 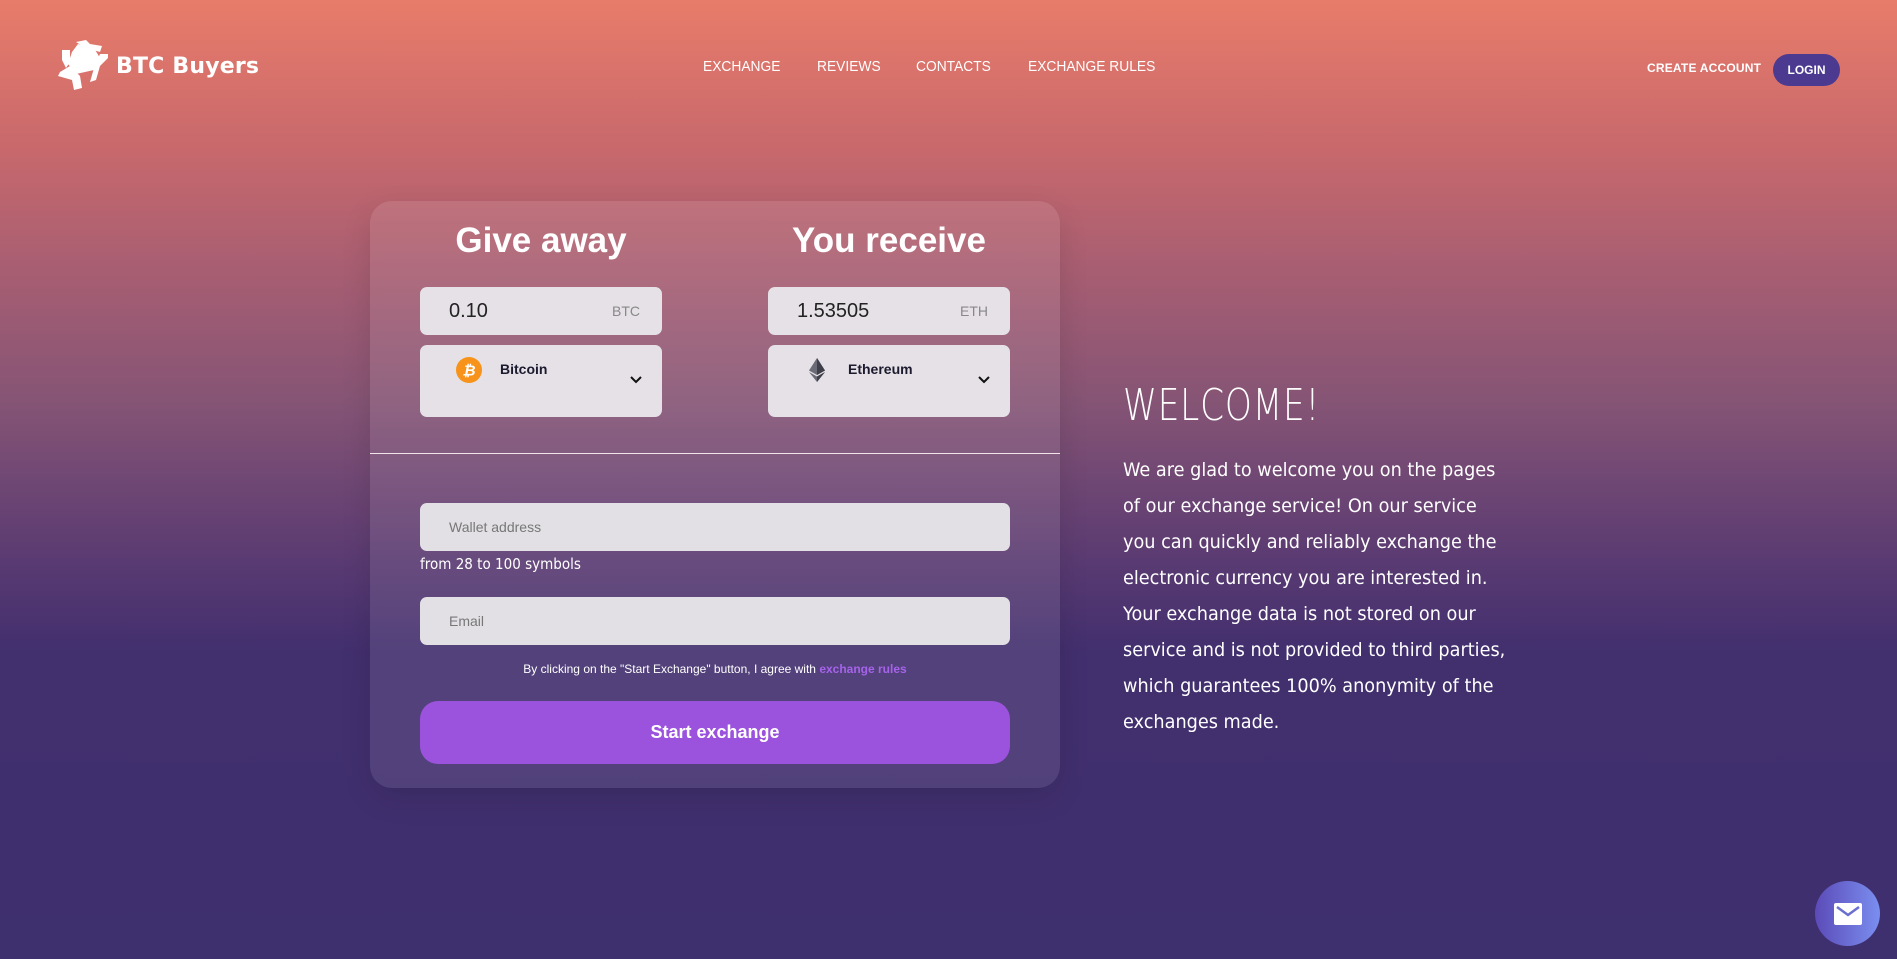 What do you see at coordinates (817, 370) in the screenshot?
I see `ethereum-icon` at bounding box center [817, 370].